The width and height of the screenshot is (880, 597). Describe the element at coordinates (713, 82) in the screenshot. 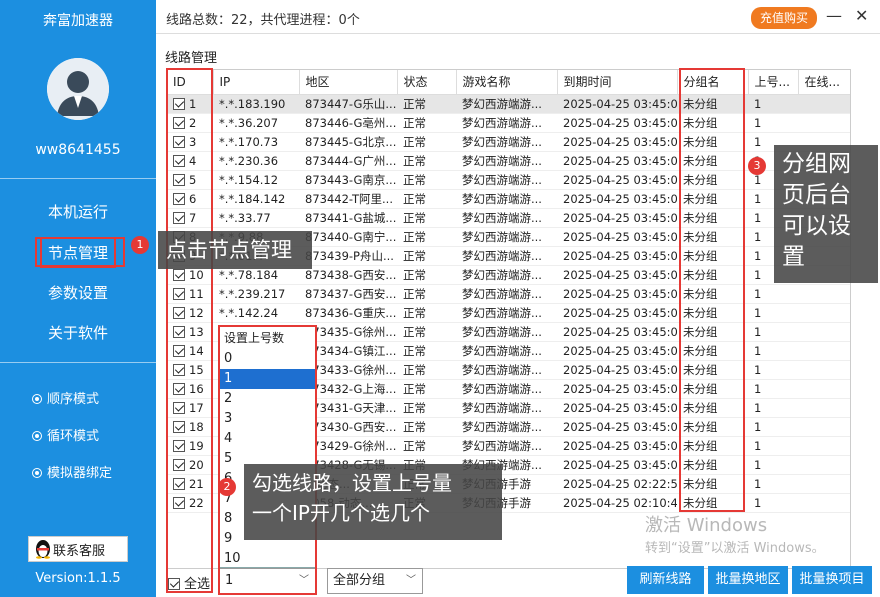

I see `col-header-group: 分组名` at that location.